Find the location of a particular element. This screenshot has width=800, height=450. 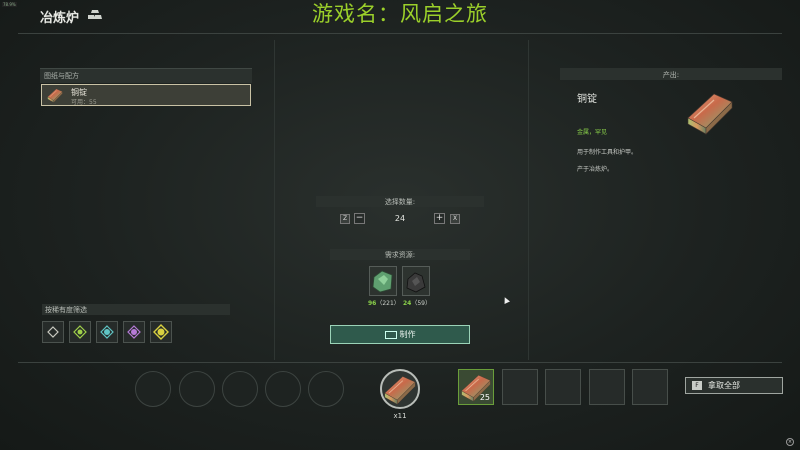

right-column-divider is located at coordinates (528, 200).